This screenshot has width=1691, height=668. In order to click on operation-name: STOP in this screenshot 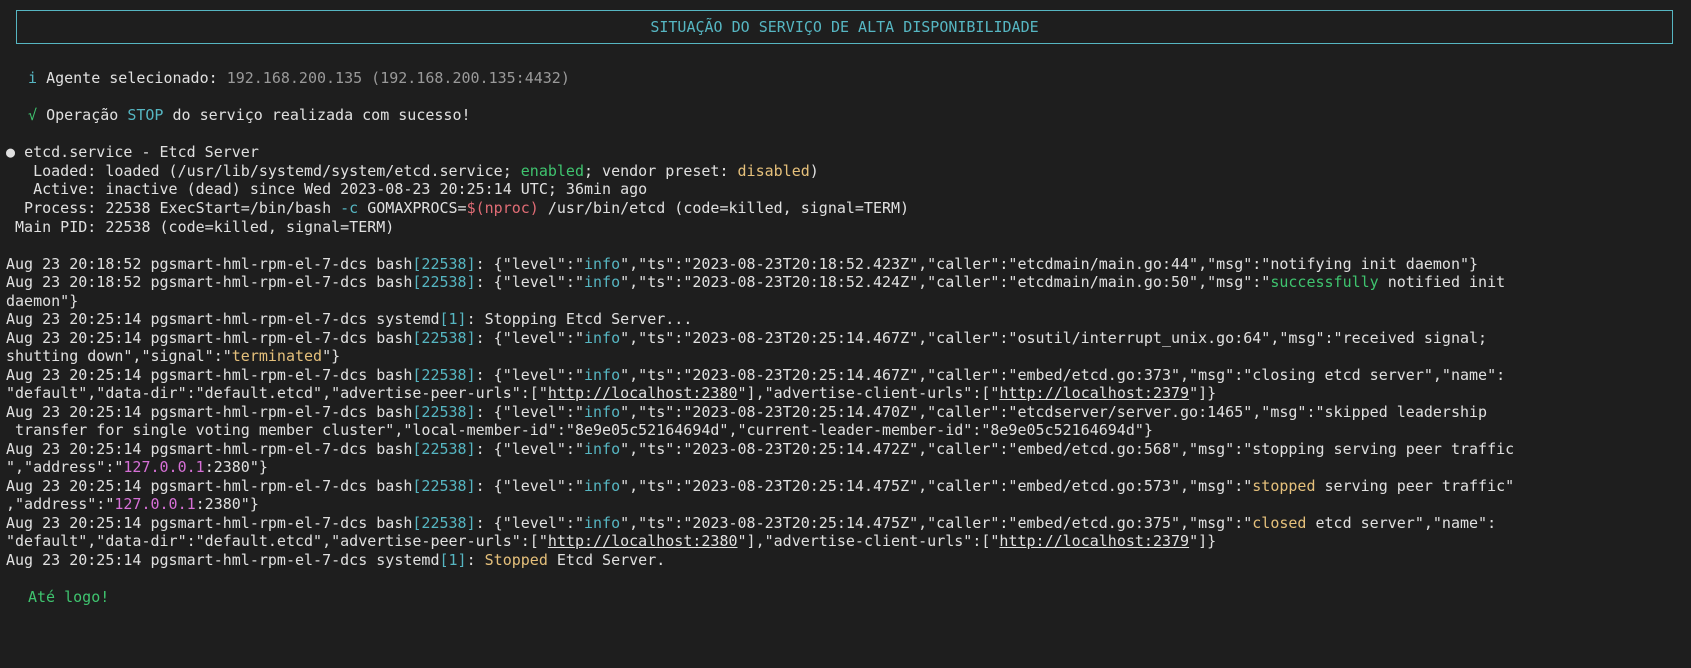, I will do `click(145, 115)`.